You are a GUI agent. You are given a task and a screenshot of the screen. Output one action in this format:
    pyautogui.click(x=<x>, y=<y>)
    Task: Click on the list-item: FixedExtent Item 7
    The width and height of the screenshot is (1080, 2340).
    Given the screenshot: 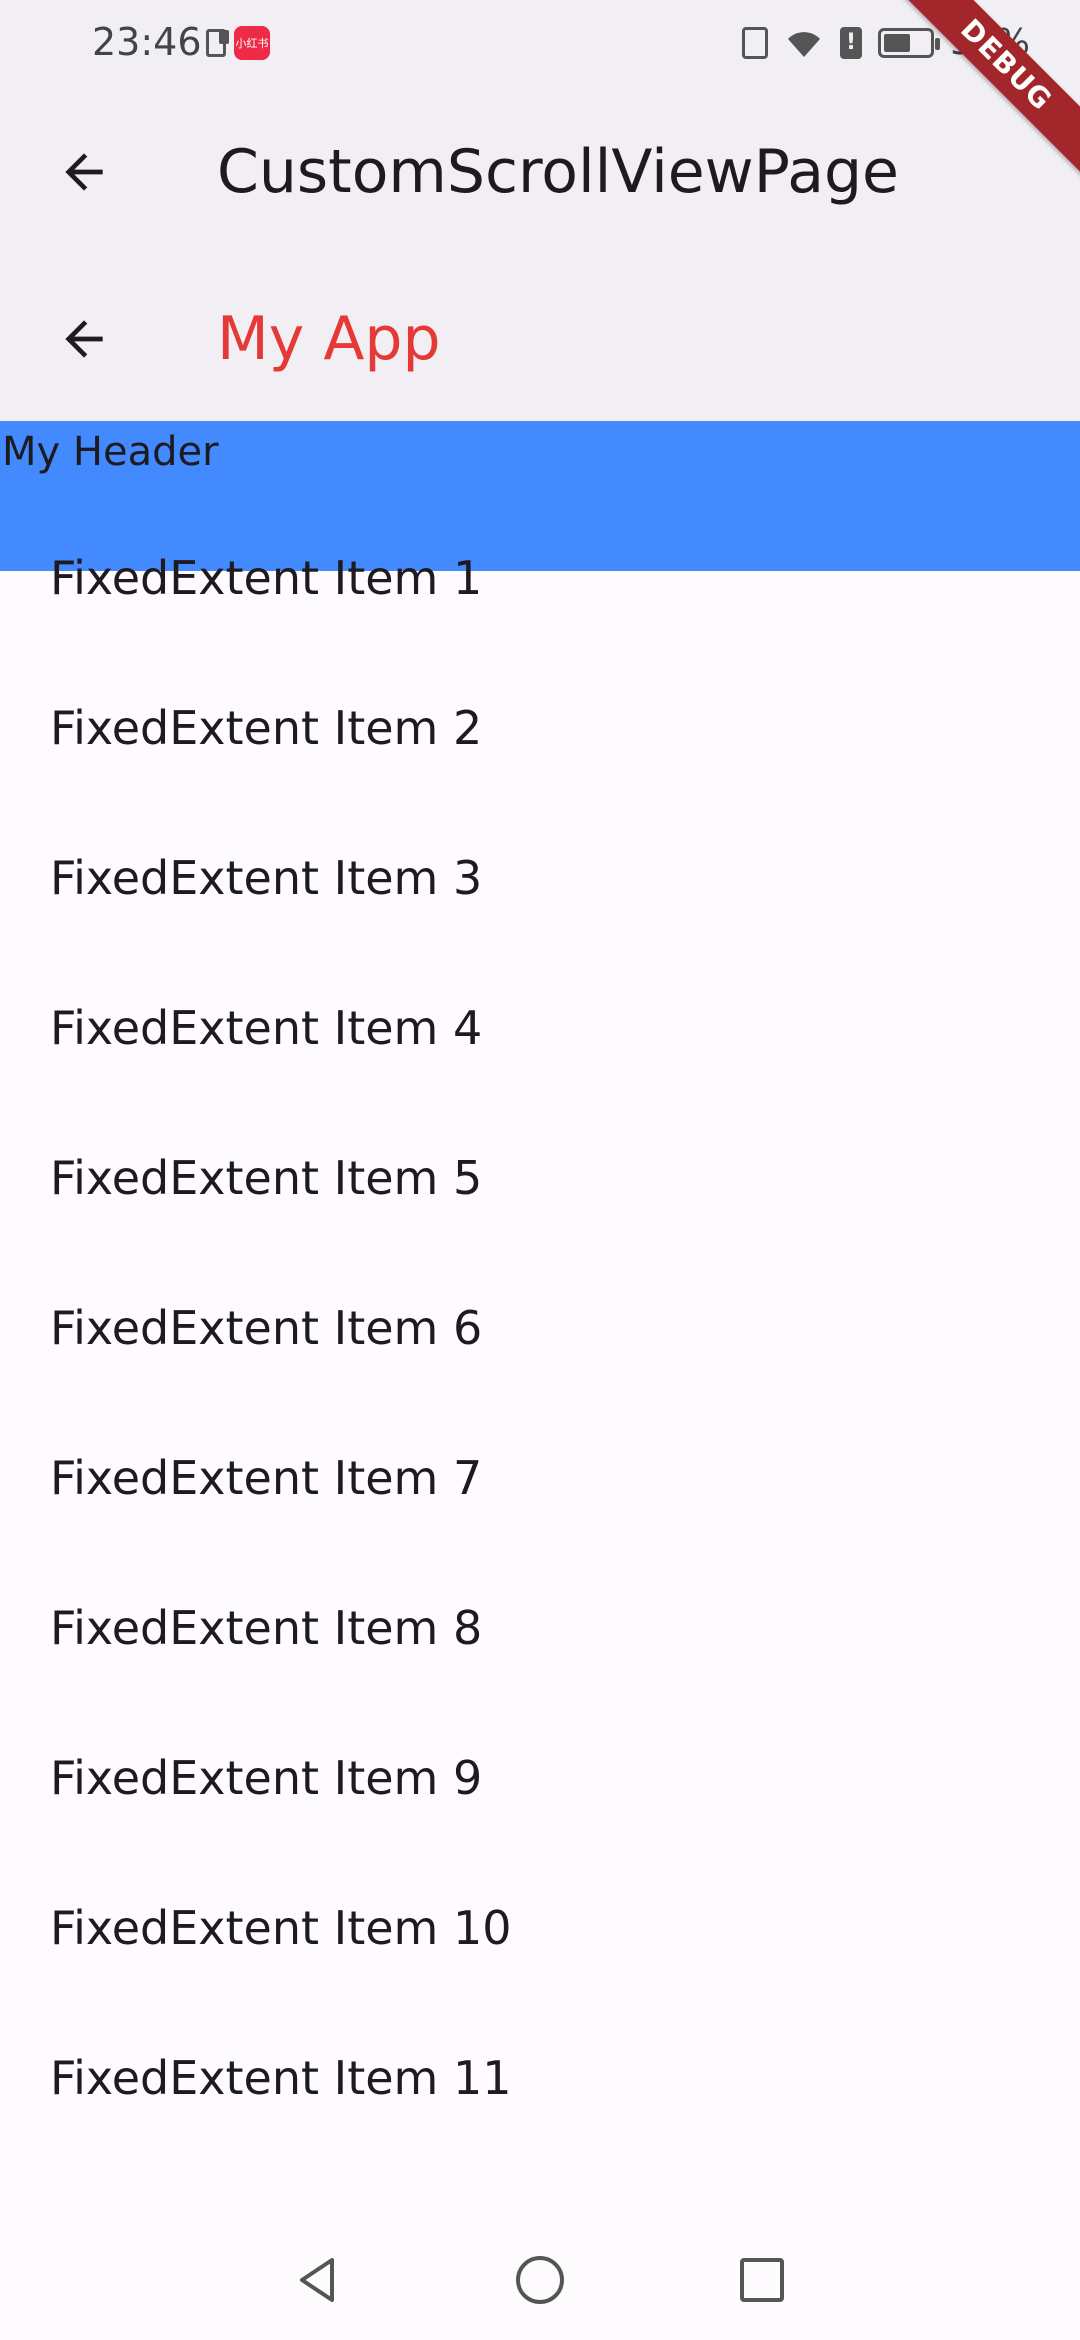 What is the action you would take?
    pyautogui.click(x=540, y=1526)
    